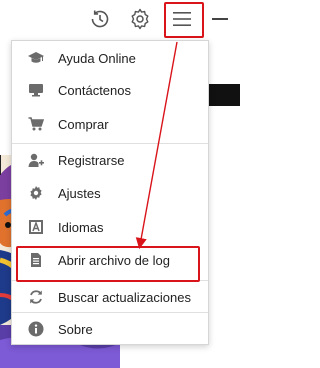  I want to click on info-icon, so click(36, 329).